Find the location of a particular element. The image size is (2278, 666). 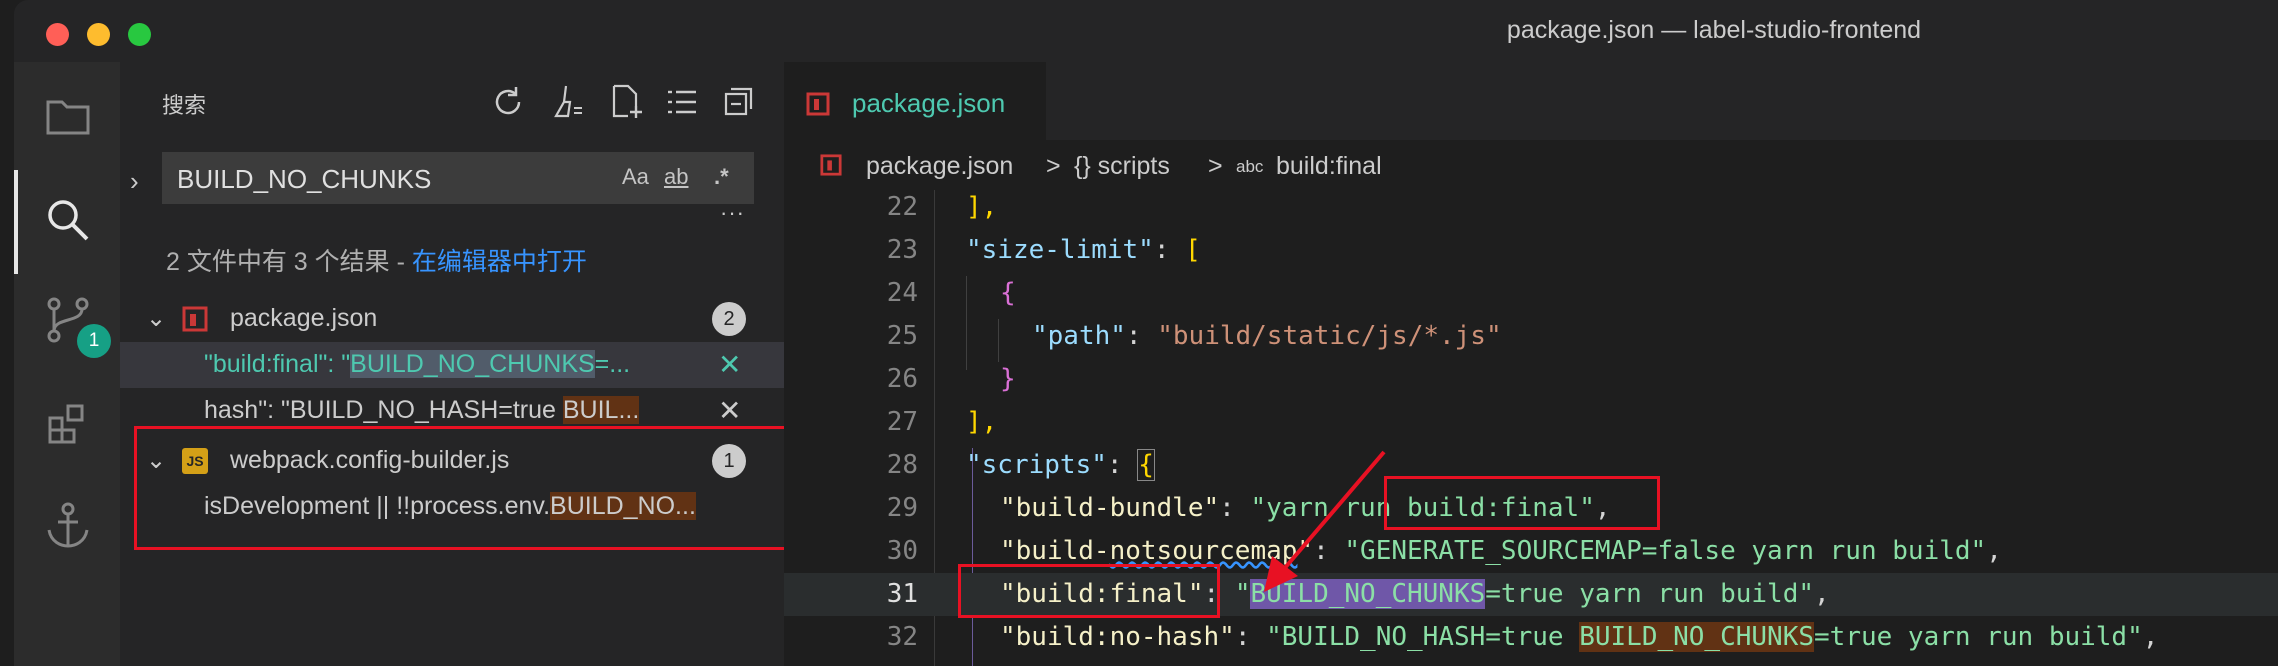

code-line: 27 ], is located at coordinates (1531, 422).